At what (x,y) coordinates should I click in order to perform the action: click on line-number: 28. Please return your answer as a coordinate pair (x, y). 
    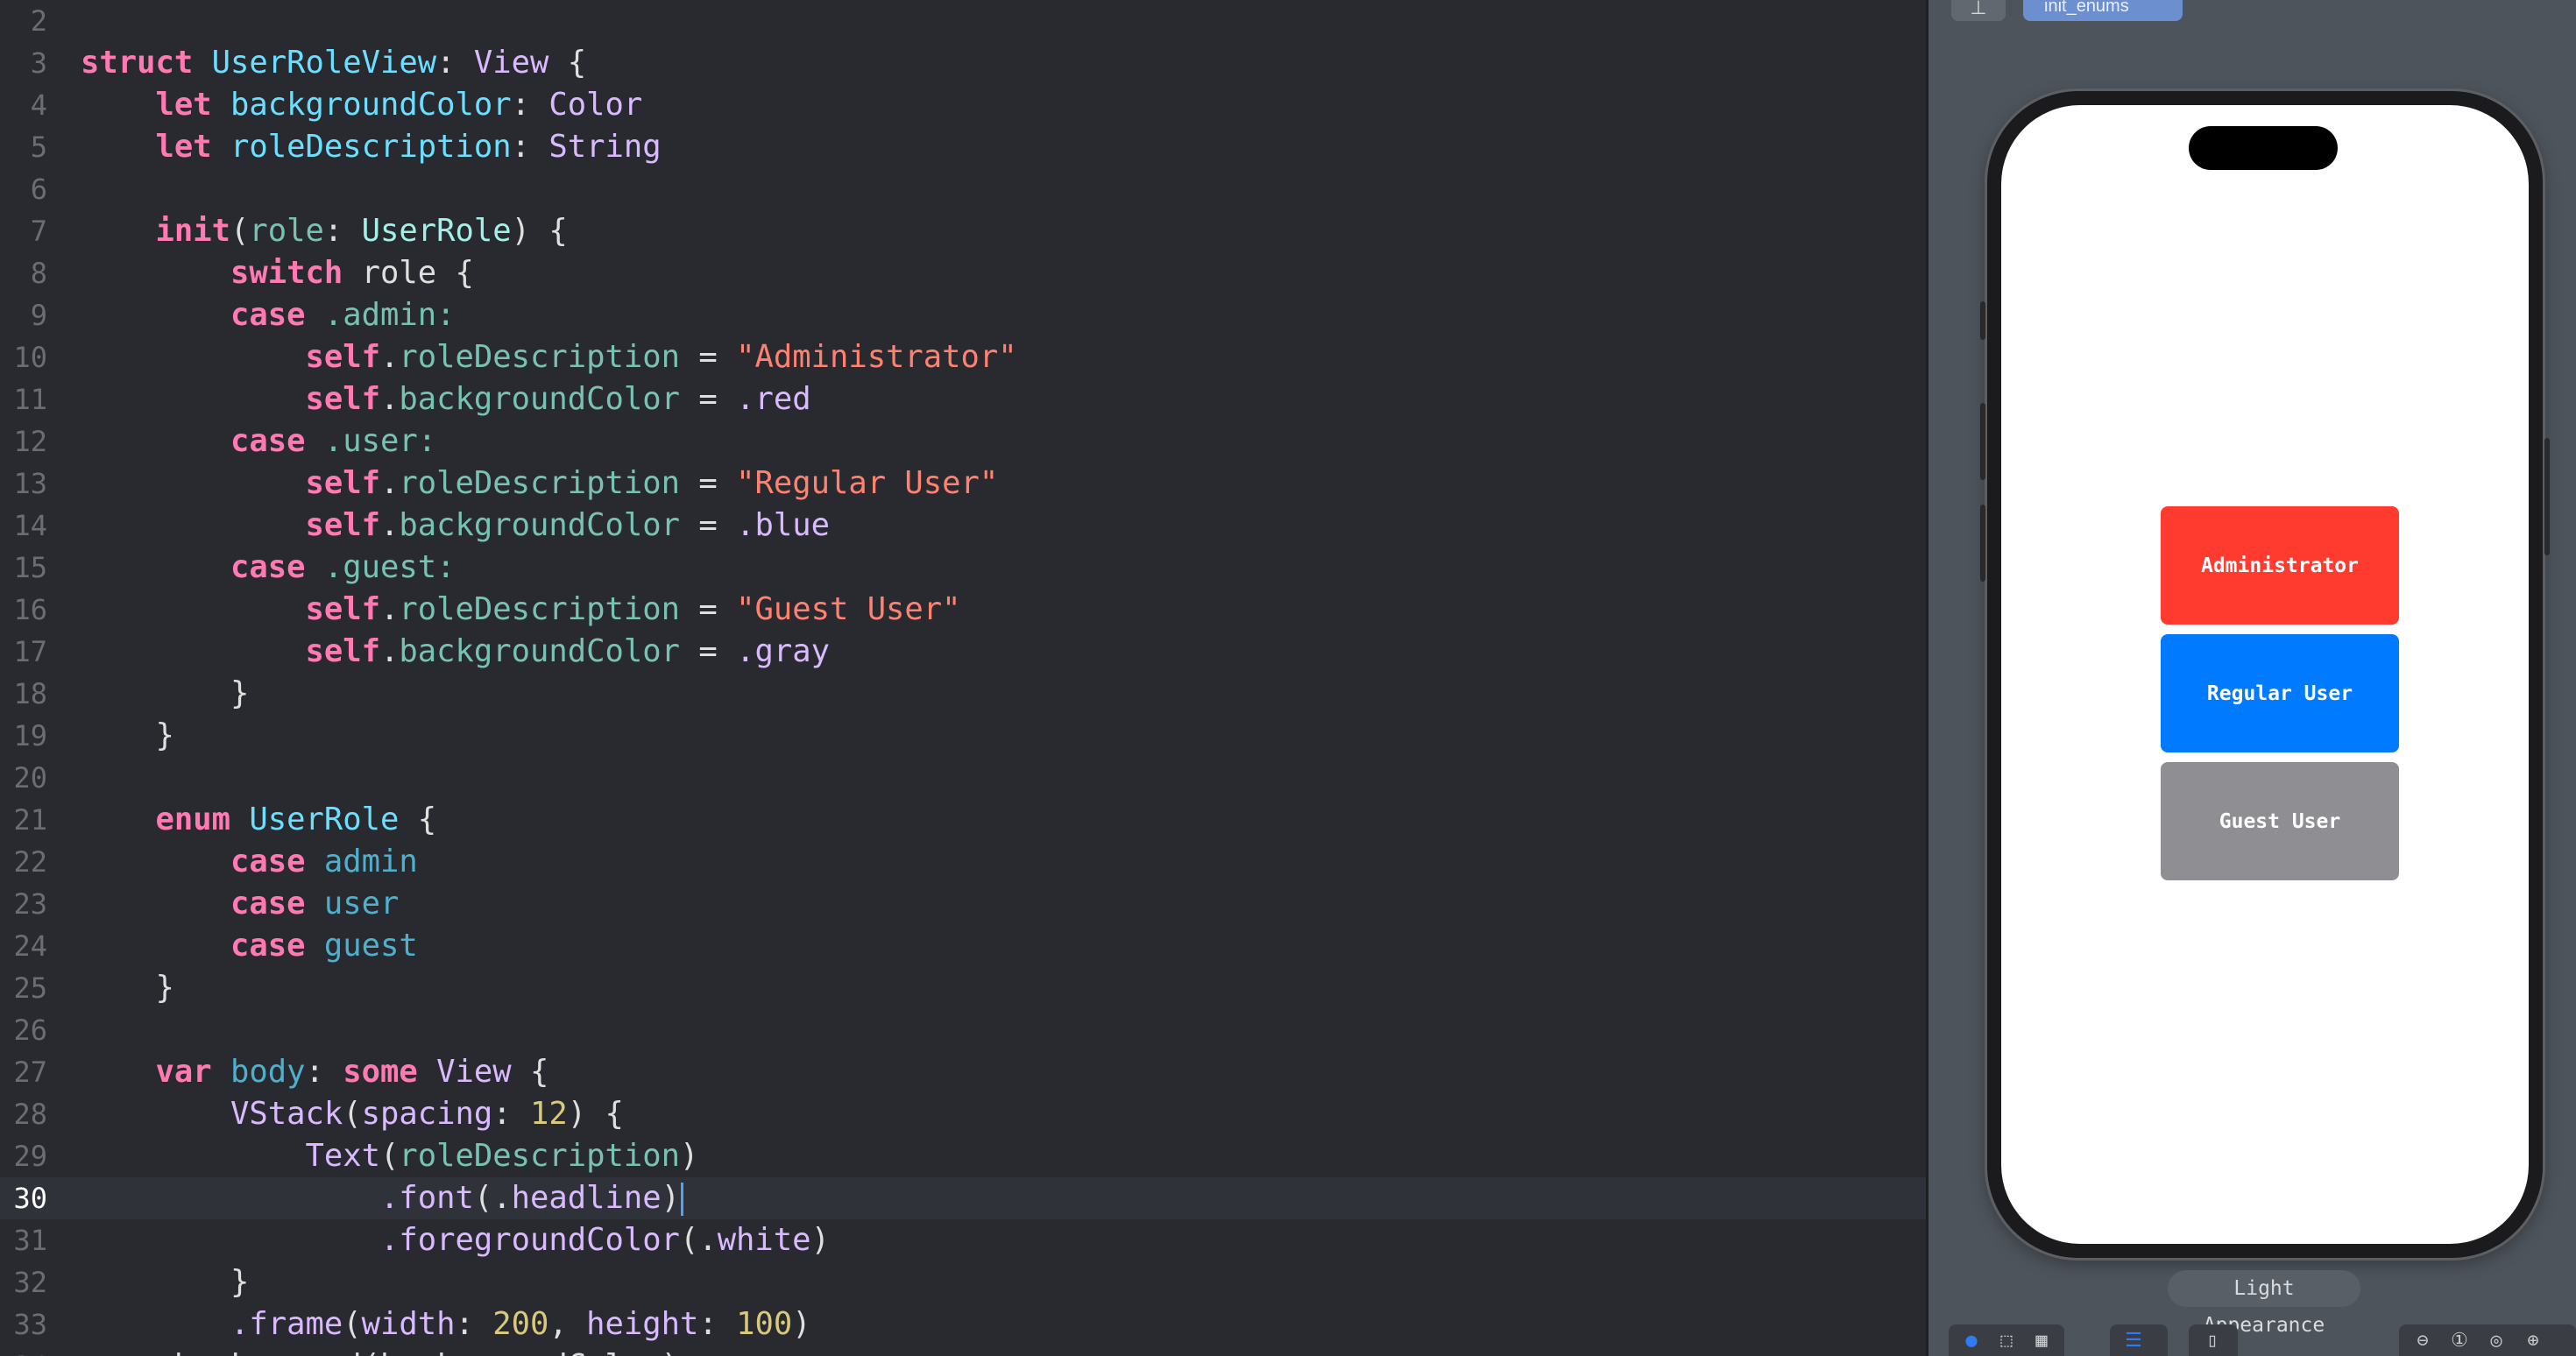
    Looking at the image, I should click on (30, 1114).